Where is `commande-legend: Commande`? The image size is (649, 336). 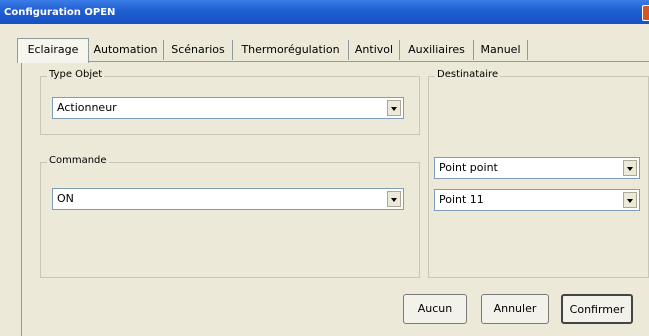 commande-legend: Commande is located at coordinates (78, 160).